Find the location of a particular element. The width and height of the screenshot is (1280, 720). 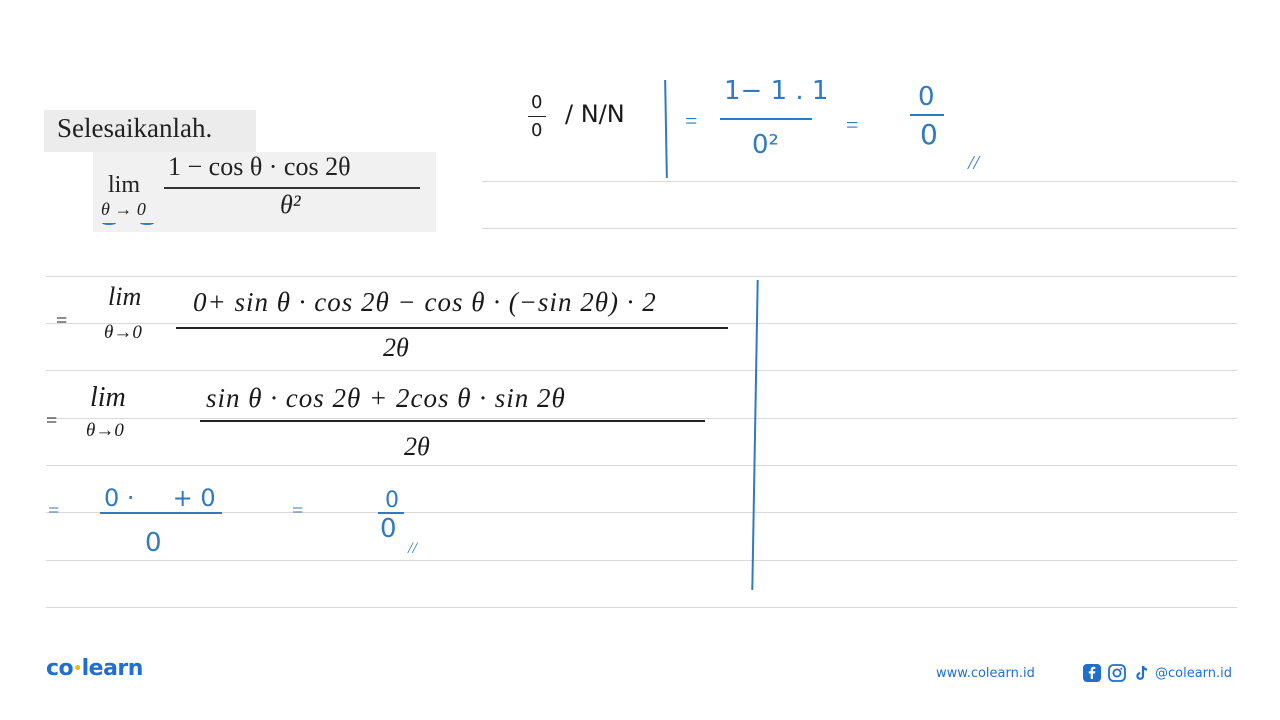

side-method-hint: / N/N is located at coordinates (595, 114).